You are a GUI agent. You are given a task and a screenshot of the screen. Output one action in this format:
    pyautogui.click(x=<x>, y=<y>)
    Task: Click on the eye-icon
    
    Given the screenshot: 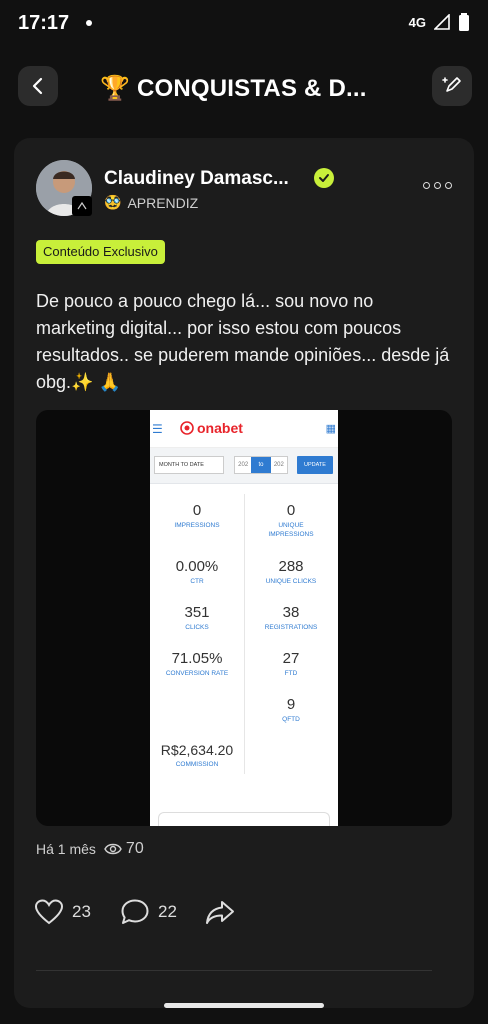 What is the action you would take?
    pyautogui.click(x=113, y=849)
    